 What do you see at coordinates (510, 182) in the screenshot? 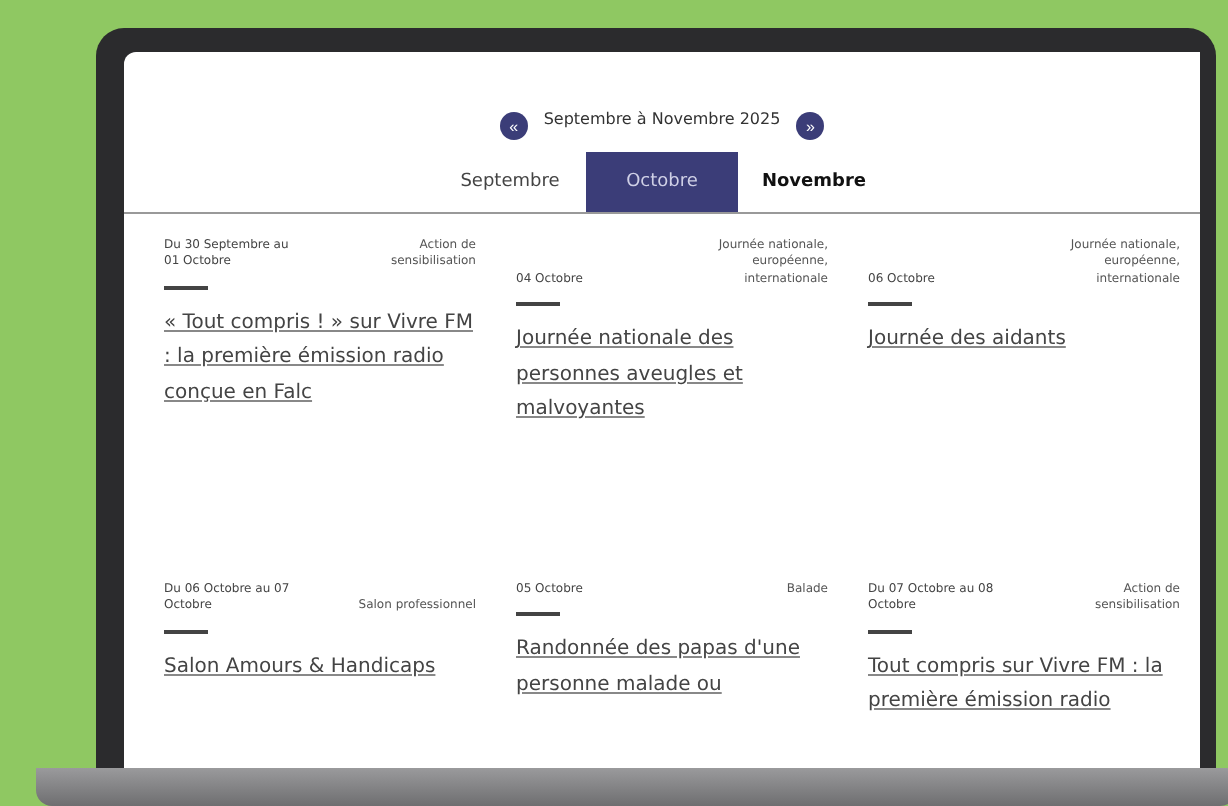
I see `month-tab: Septembre` at bounding box center [510, 182].